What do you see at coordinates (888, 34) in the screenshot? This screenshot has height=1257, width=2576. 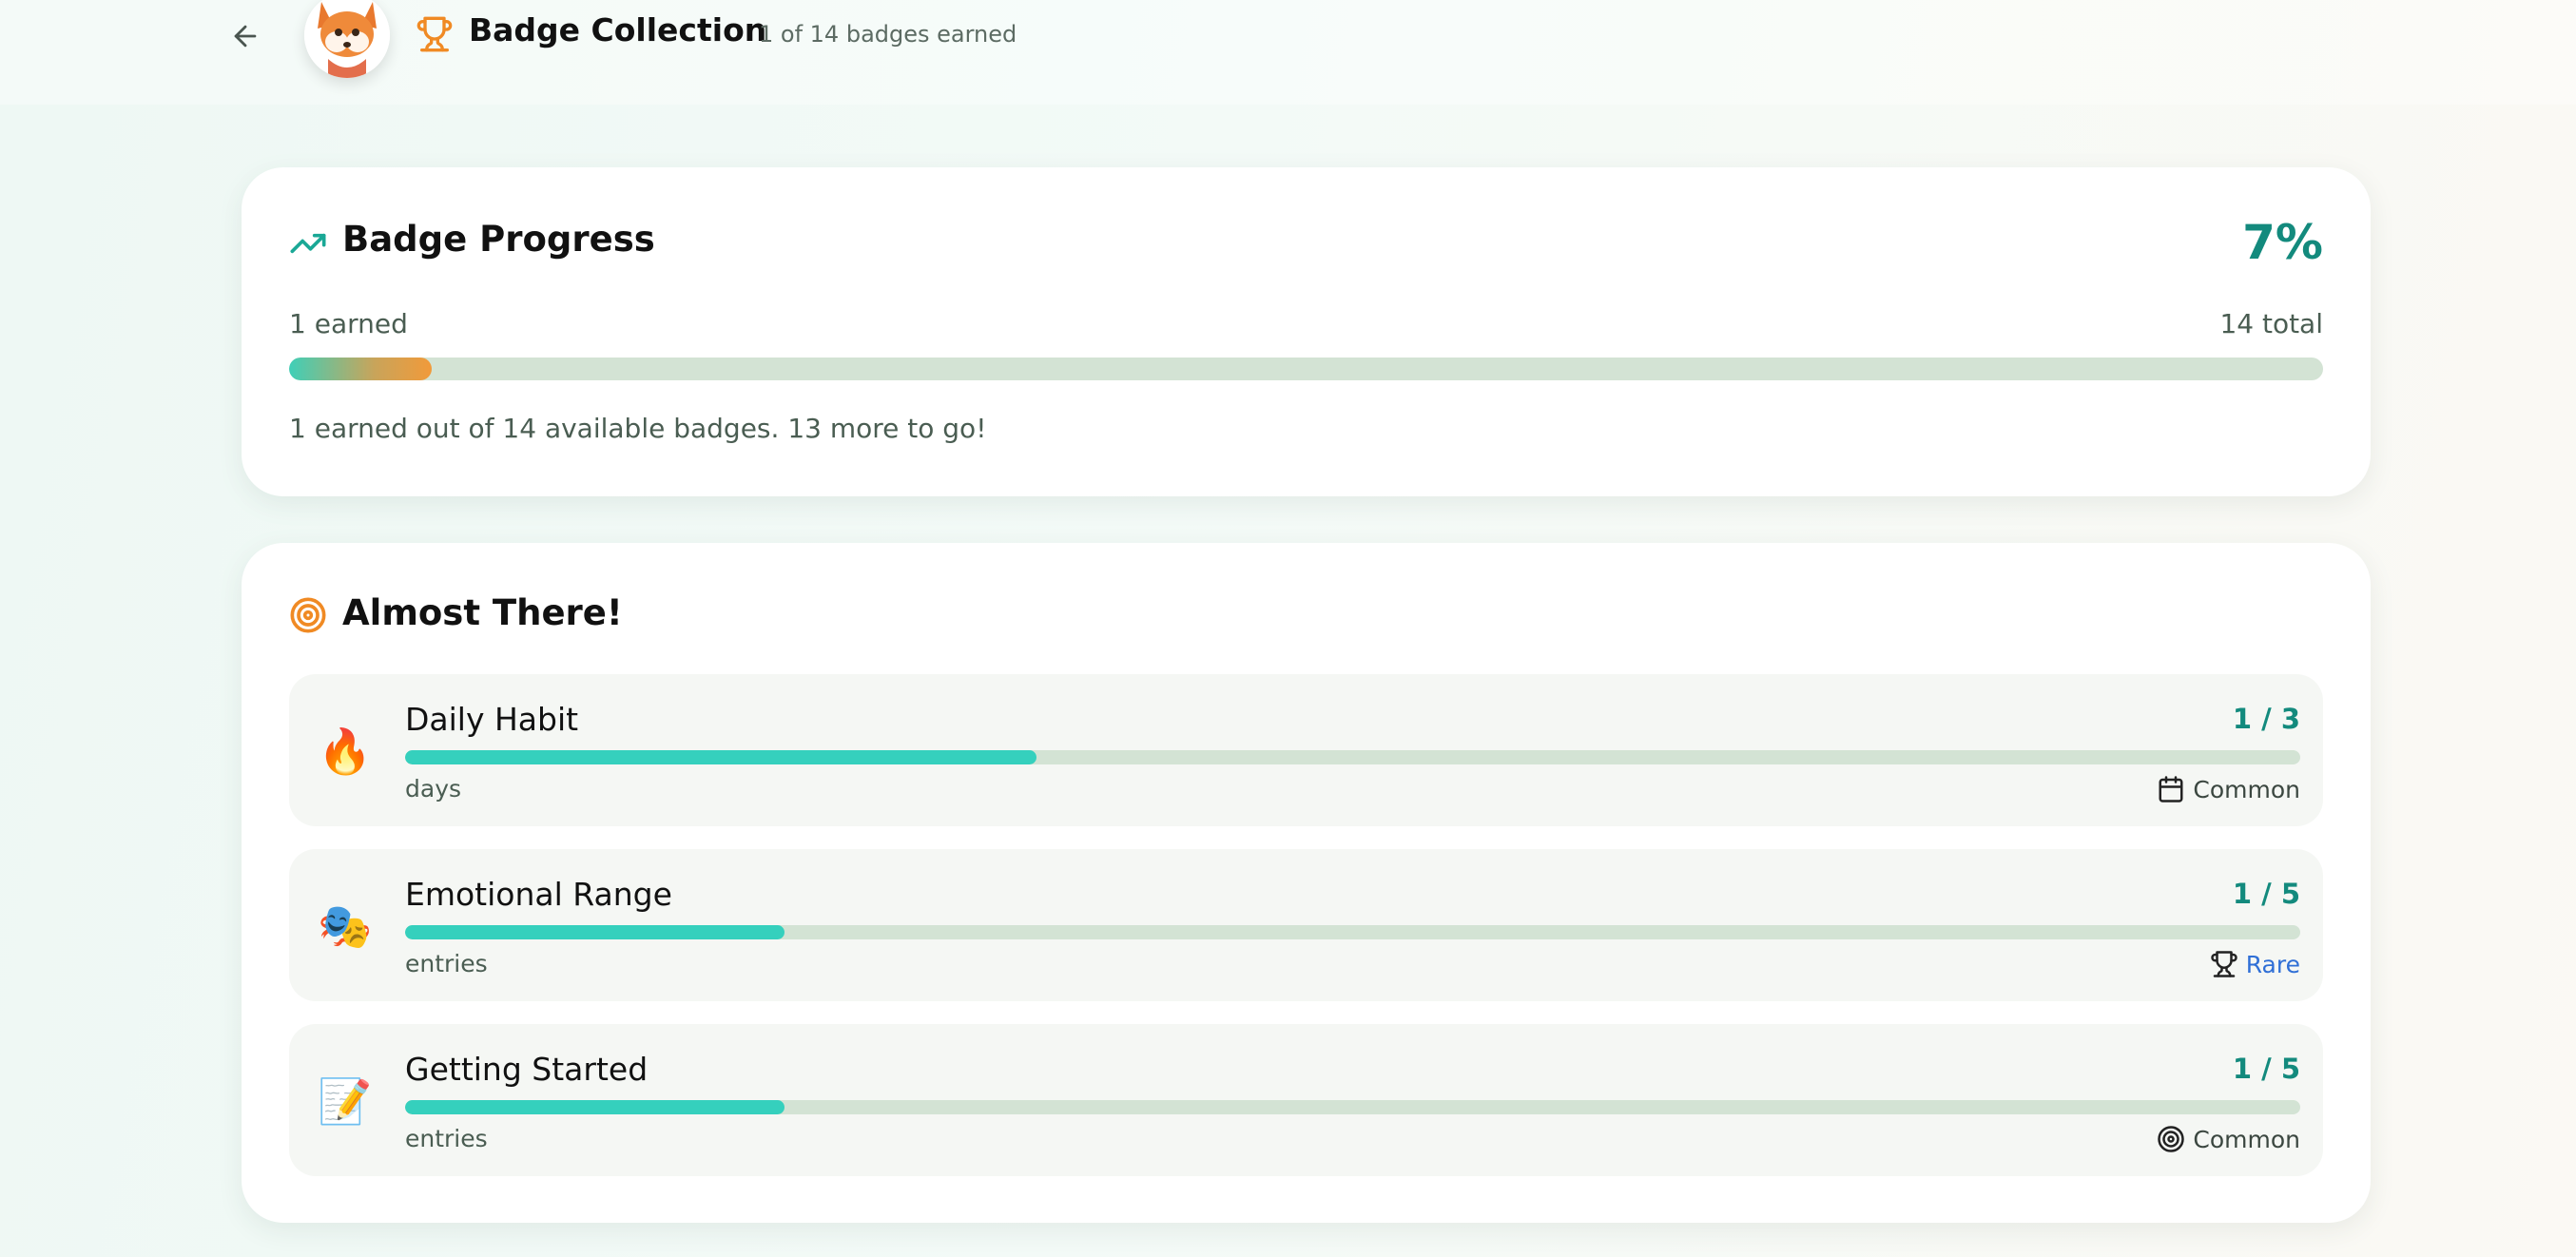 I see `badges-earned-summary: 1 of 14 badges earned` at bounding box center [888, 34].